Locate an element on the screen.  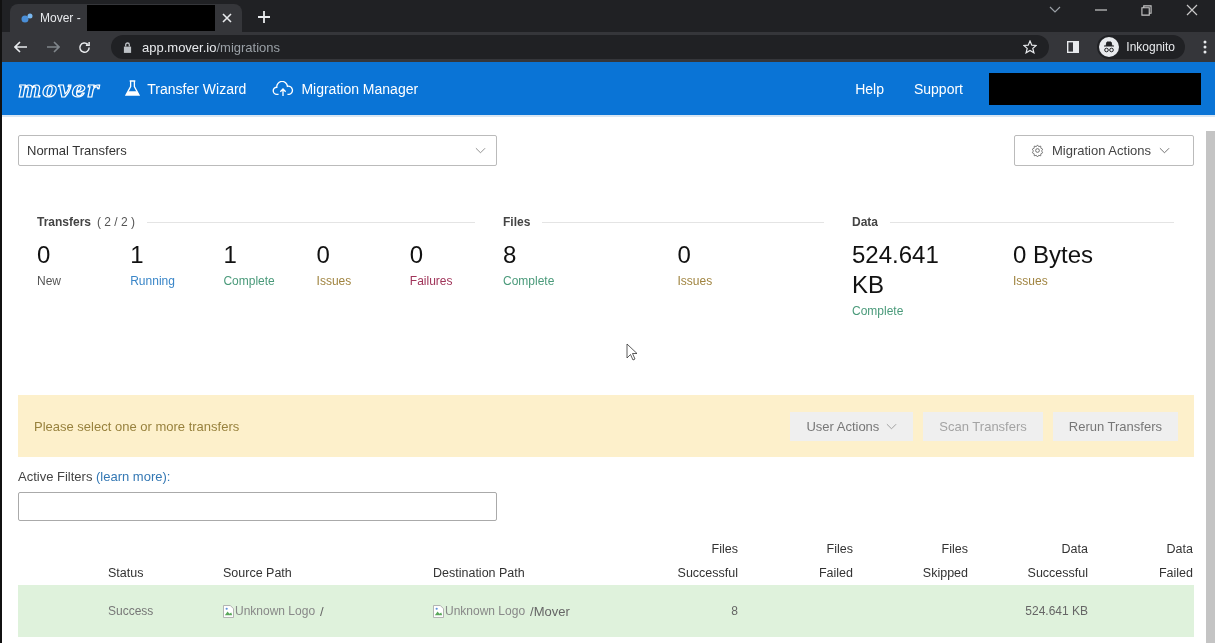
reload-icon is located at coordinates (84, 47).